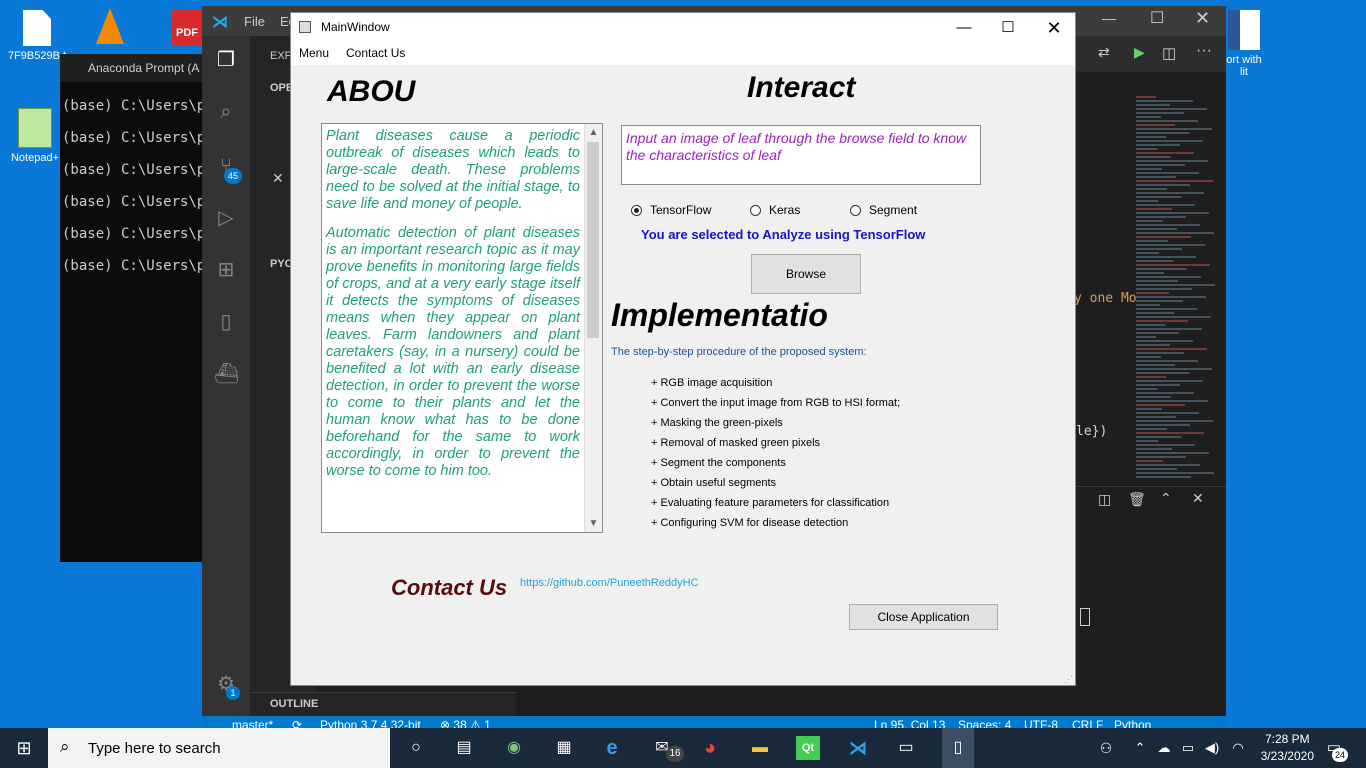  What do you see at coordinates (710, 748) in the screenshot?
I see `chrome-icon: ◕` at bounding box center [710, 748].